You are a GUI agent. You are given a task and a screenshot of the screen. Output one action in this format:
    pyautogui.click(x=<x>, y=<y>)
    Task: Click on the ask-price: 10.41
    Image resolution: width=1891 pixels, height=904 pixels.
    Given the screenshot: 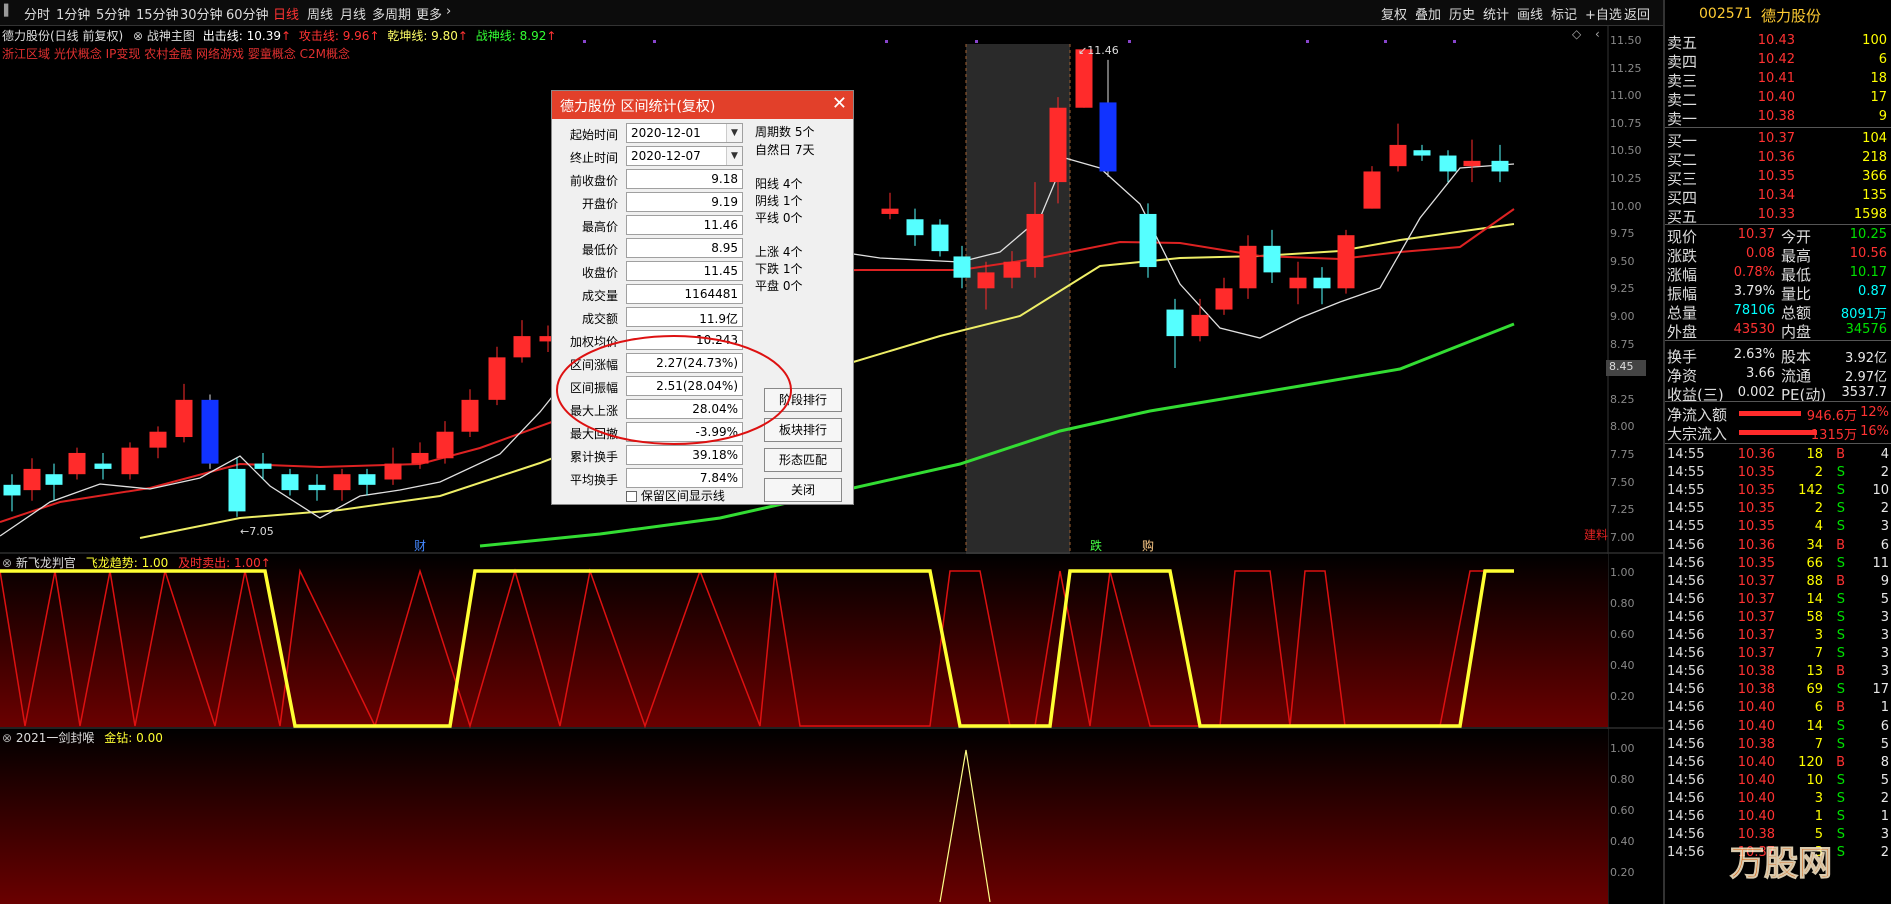 What is the action you would take?
    pyautogui.click(x=1765, y=78)
    